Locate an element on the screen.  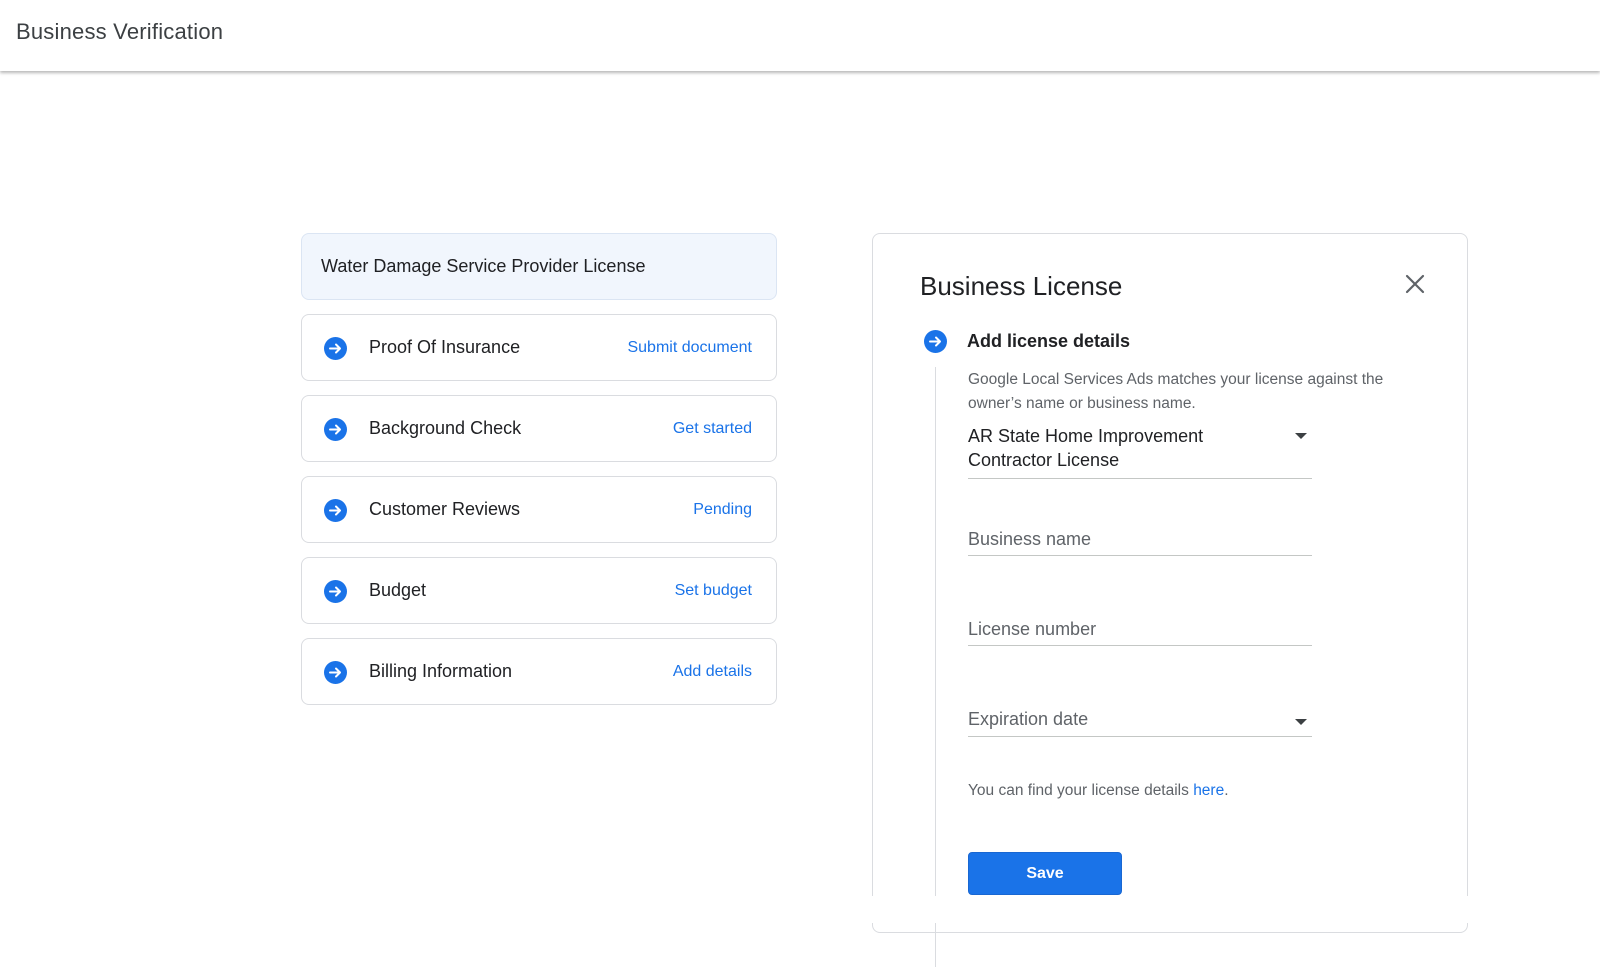
business-name-input is located at coordinates (1140, 539).